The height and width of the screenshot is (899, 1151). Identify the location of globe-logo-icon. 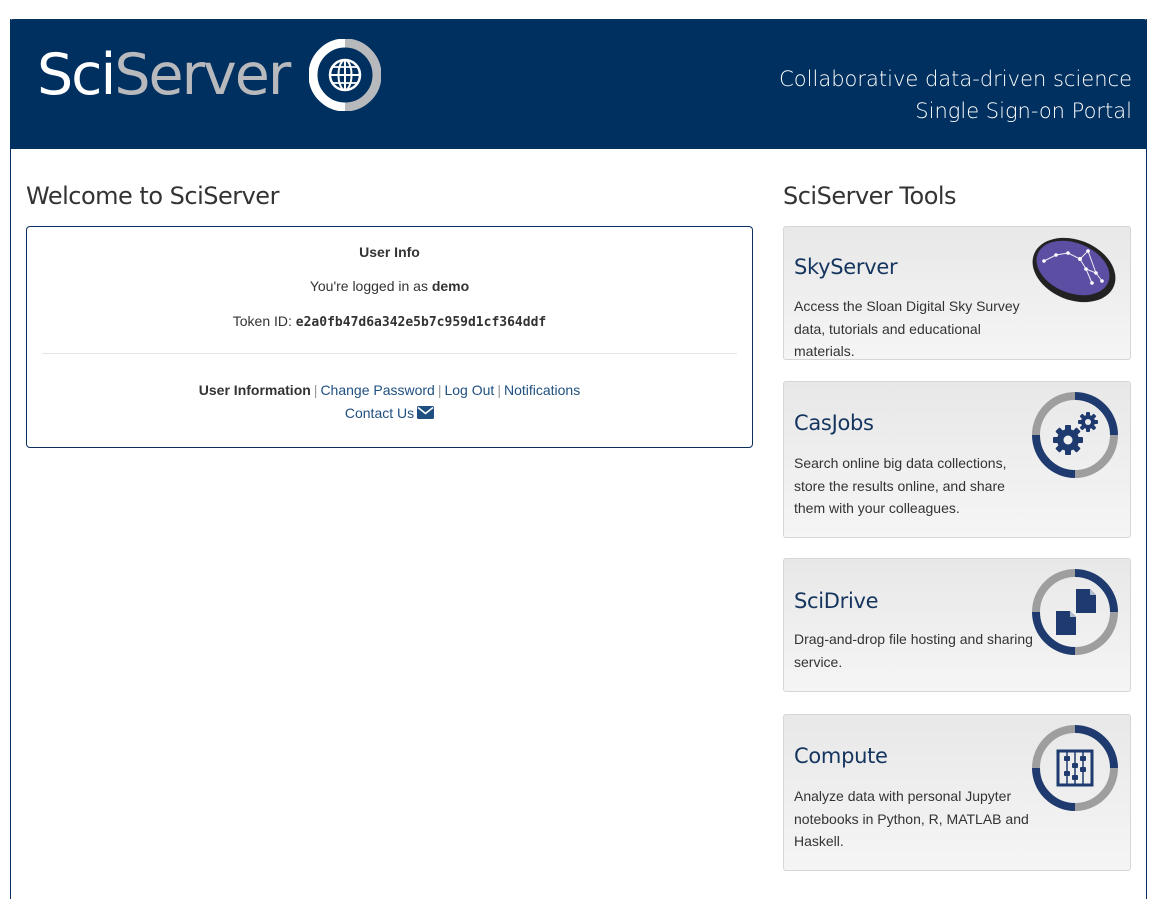
(345, 75).